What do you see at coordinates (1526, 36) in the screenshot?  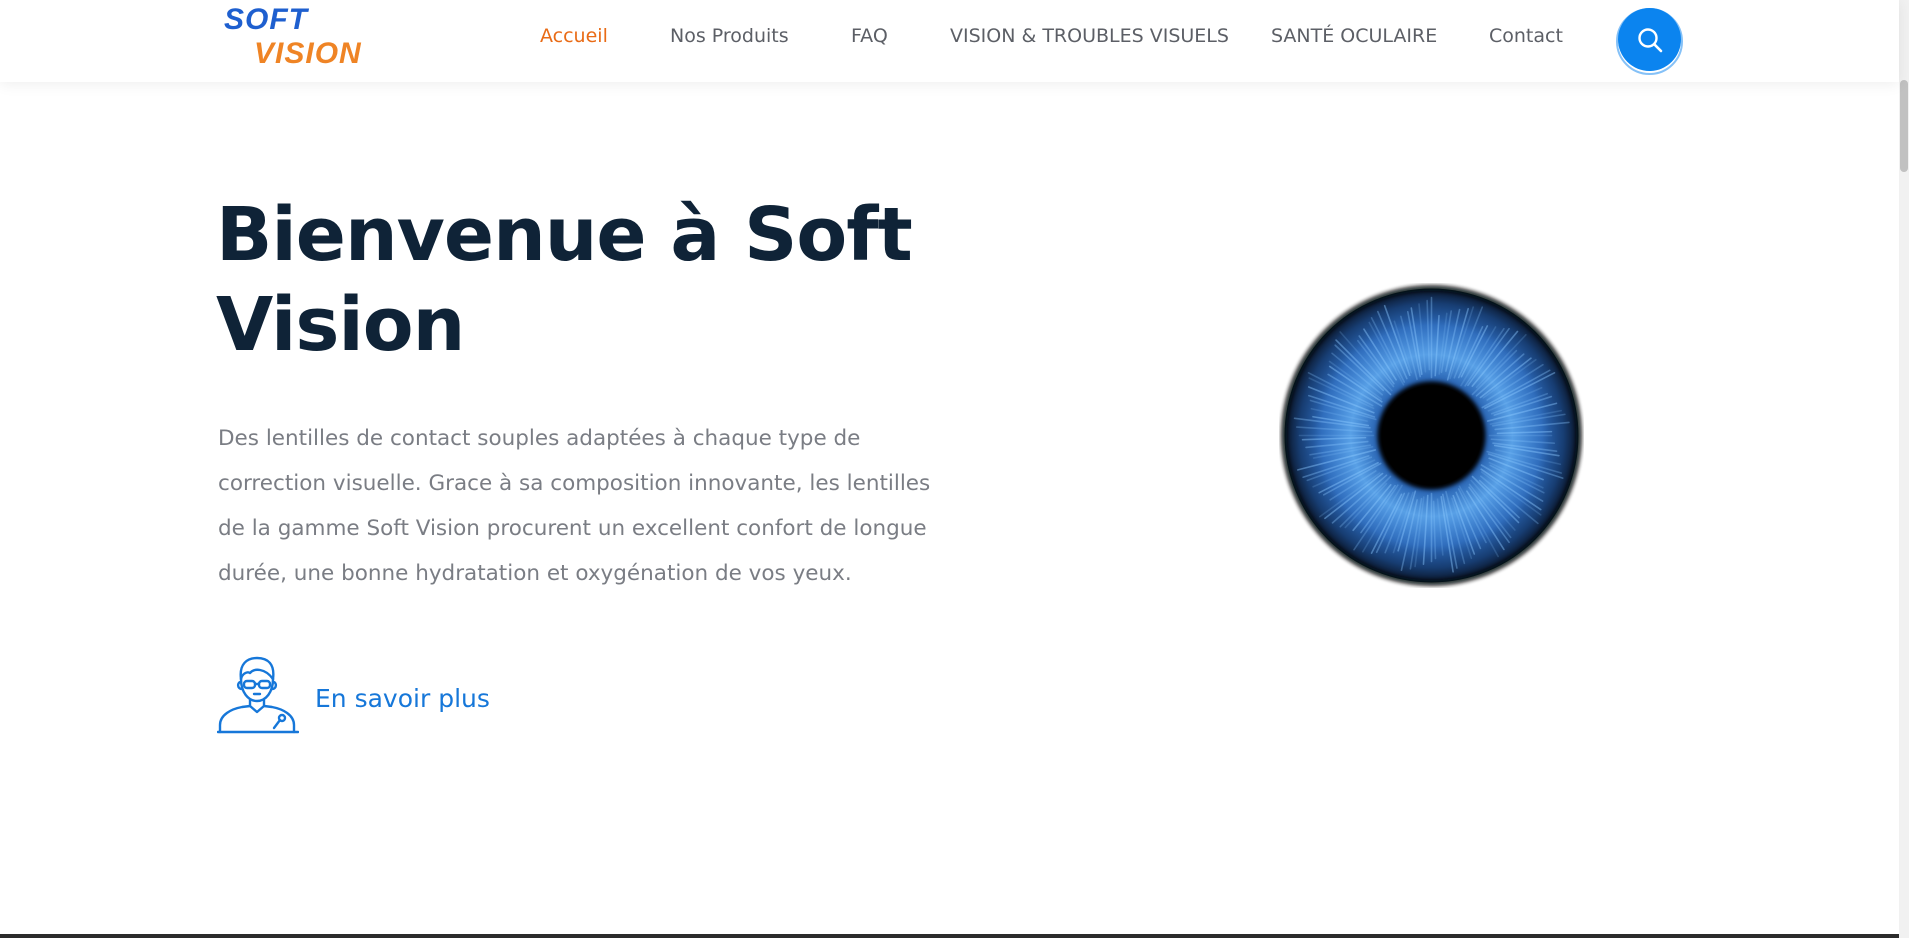 I see `nav-item-contact: Contact` at bounding box center [1526, 36].